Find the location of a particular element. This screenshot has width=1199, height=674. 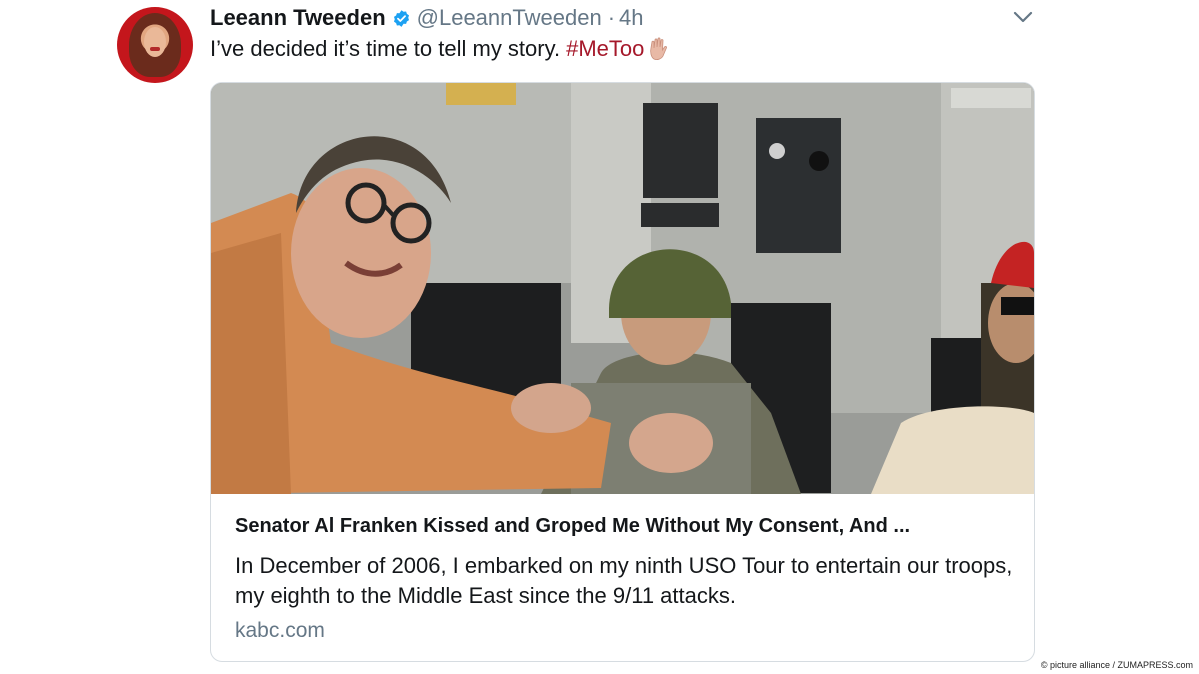

raised-hand-emoji-icon is located at coordinates (659, 48).